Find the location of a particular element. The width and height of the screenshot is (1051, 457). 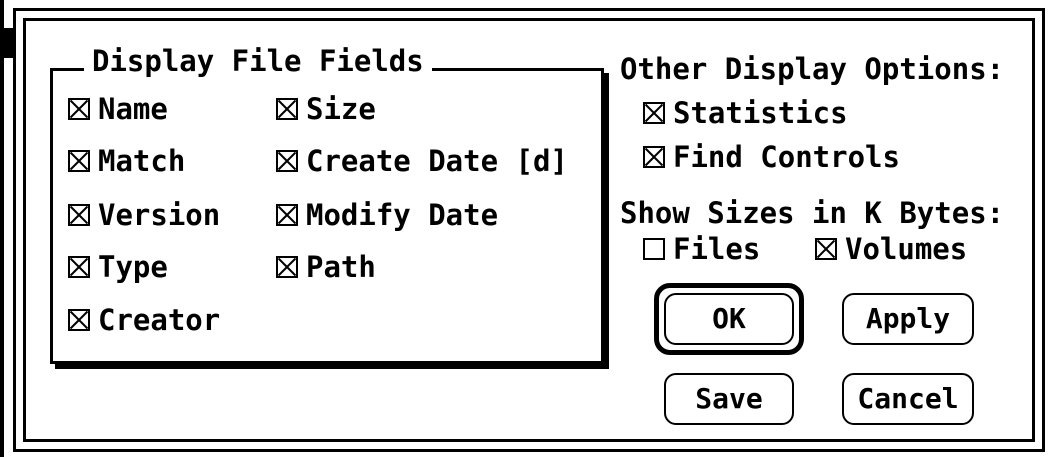

k-bytes-title: Show Sizes in K Bytes: is located at coordinates (812, 213).